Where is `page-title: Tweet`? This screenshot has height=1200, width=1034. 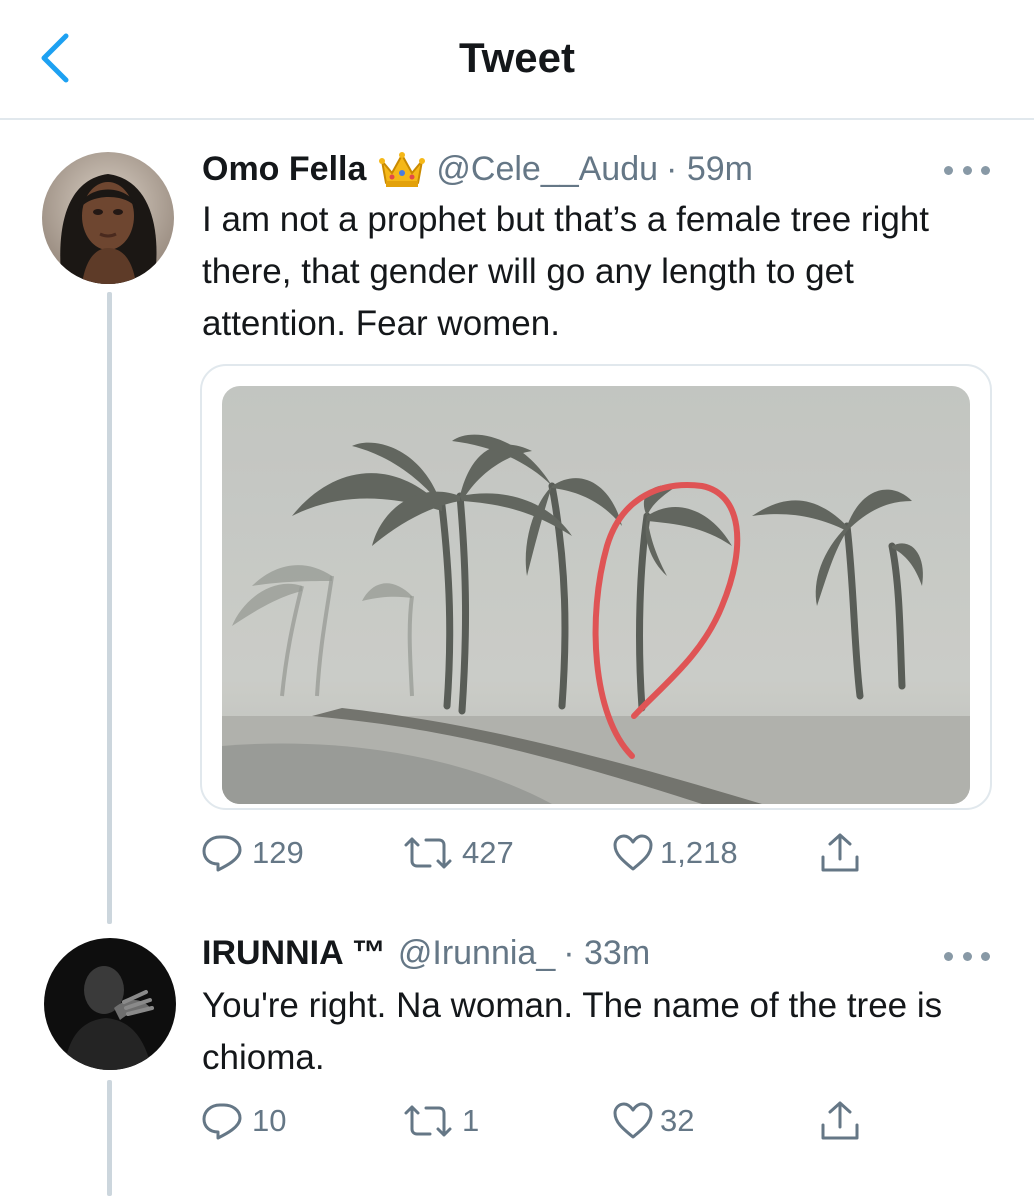
page-title: Tweet is located at coordinates (517, 57).